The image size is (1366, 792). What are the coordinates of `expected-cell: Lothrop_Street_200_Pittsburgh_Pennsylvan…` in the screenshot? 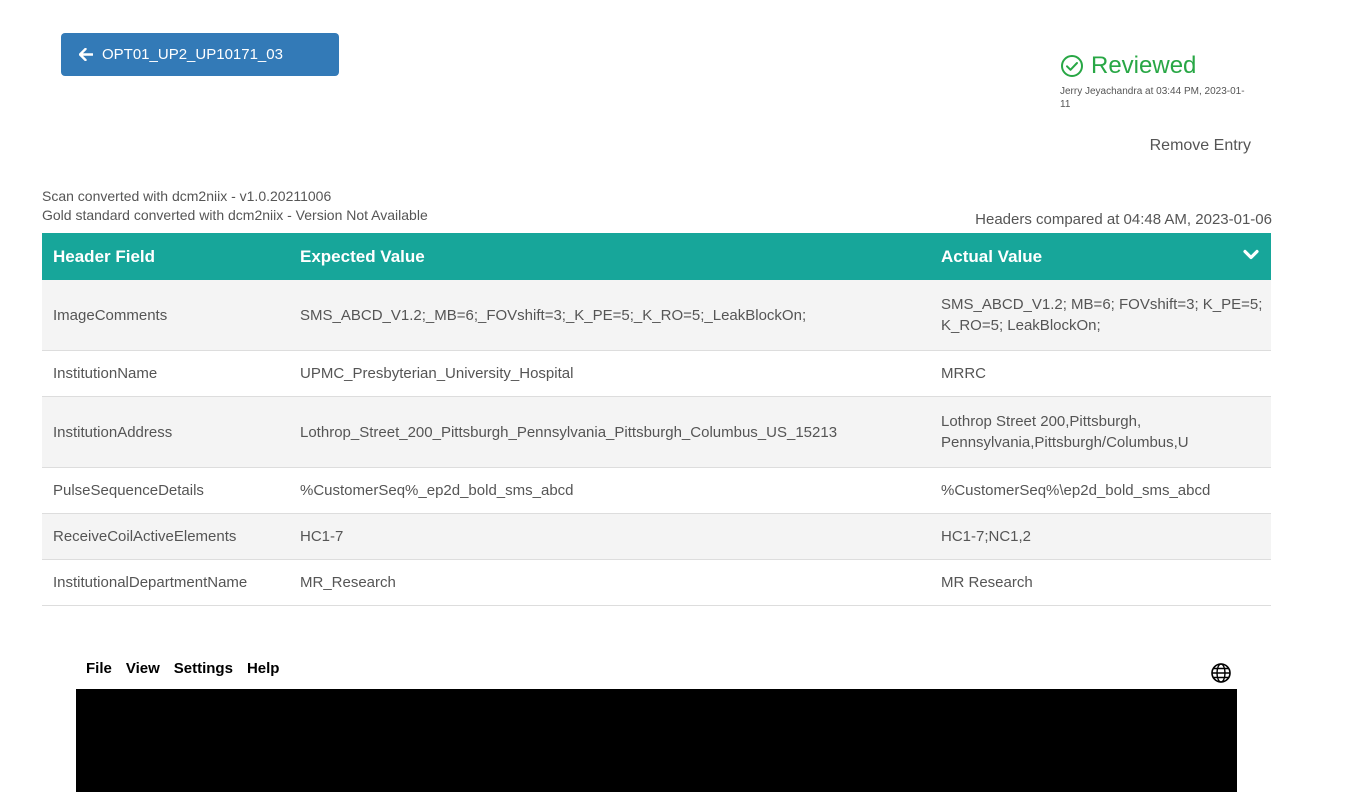 It's located at (607, 432).